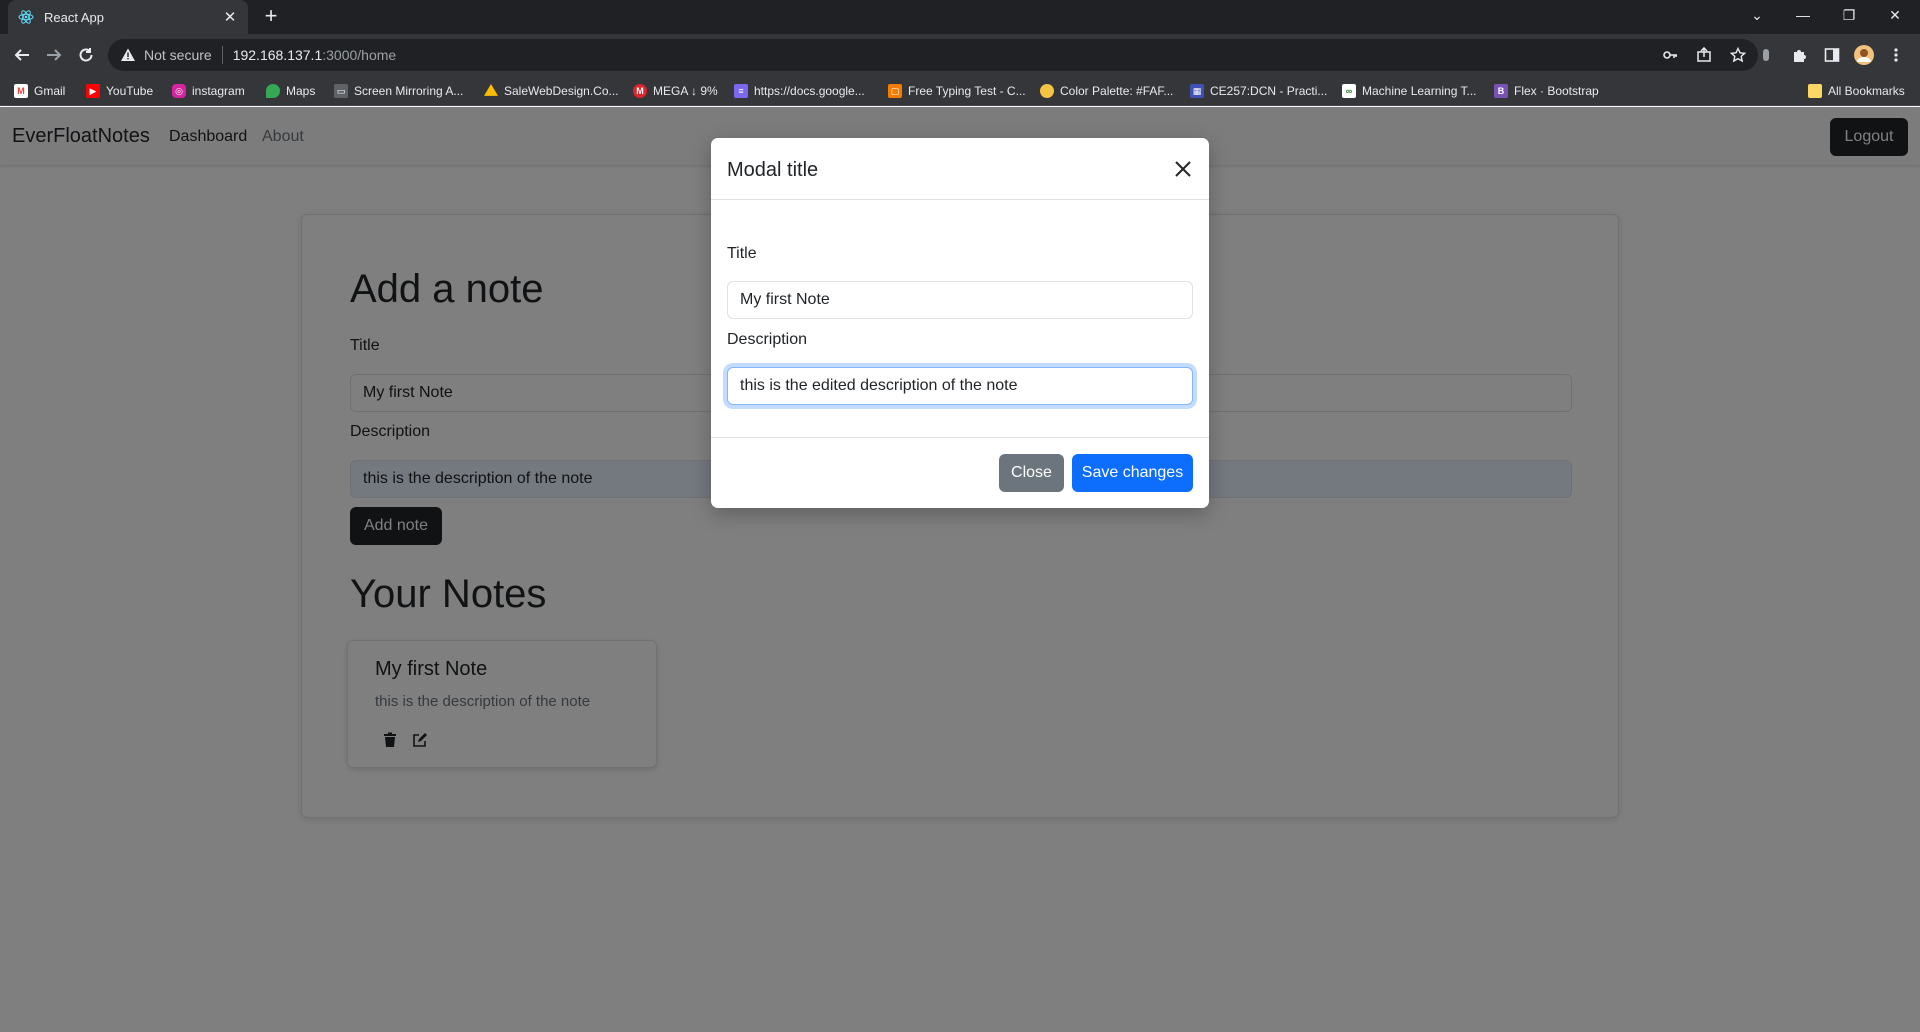  I want to click on modal-description-label: Description, so click(767, 339).